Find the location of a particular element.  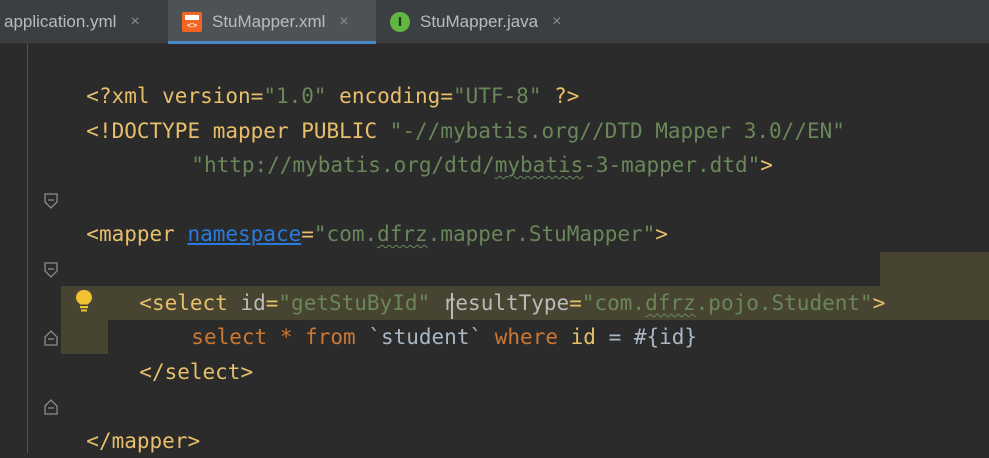

sql-table-name: `student` is located at coordinates (431, 337).